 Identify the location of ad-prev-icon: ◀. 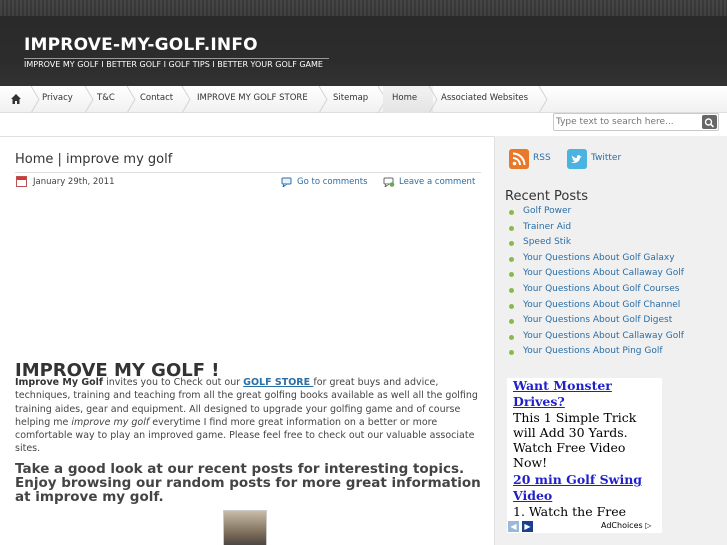
(513, 526).